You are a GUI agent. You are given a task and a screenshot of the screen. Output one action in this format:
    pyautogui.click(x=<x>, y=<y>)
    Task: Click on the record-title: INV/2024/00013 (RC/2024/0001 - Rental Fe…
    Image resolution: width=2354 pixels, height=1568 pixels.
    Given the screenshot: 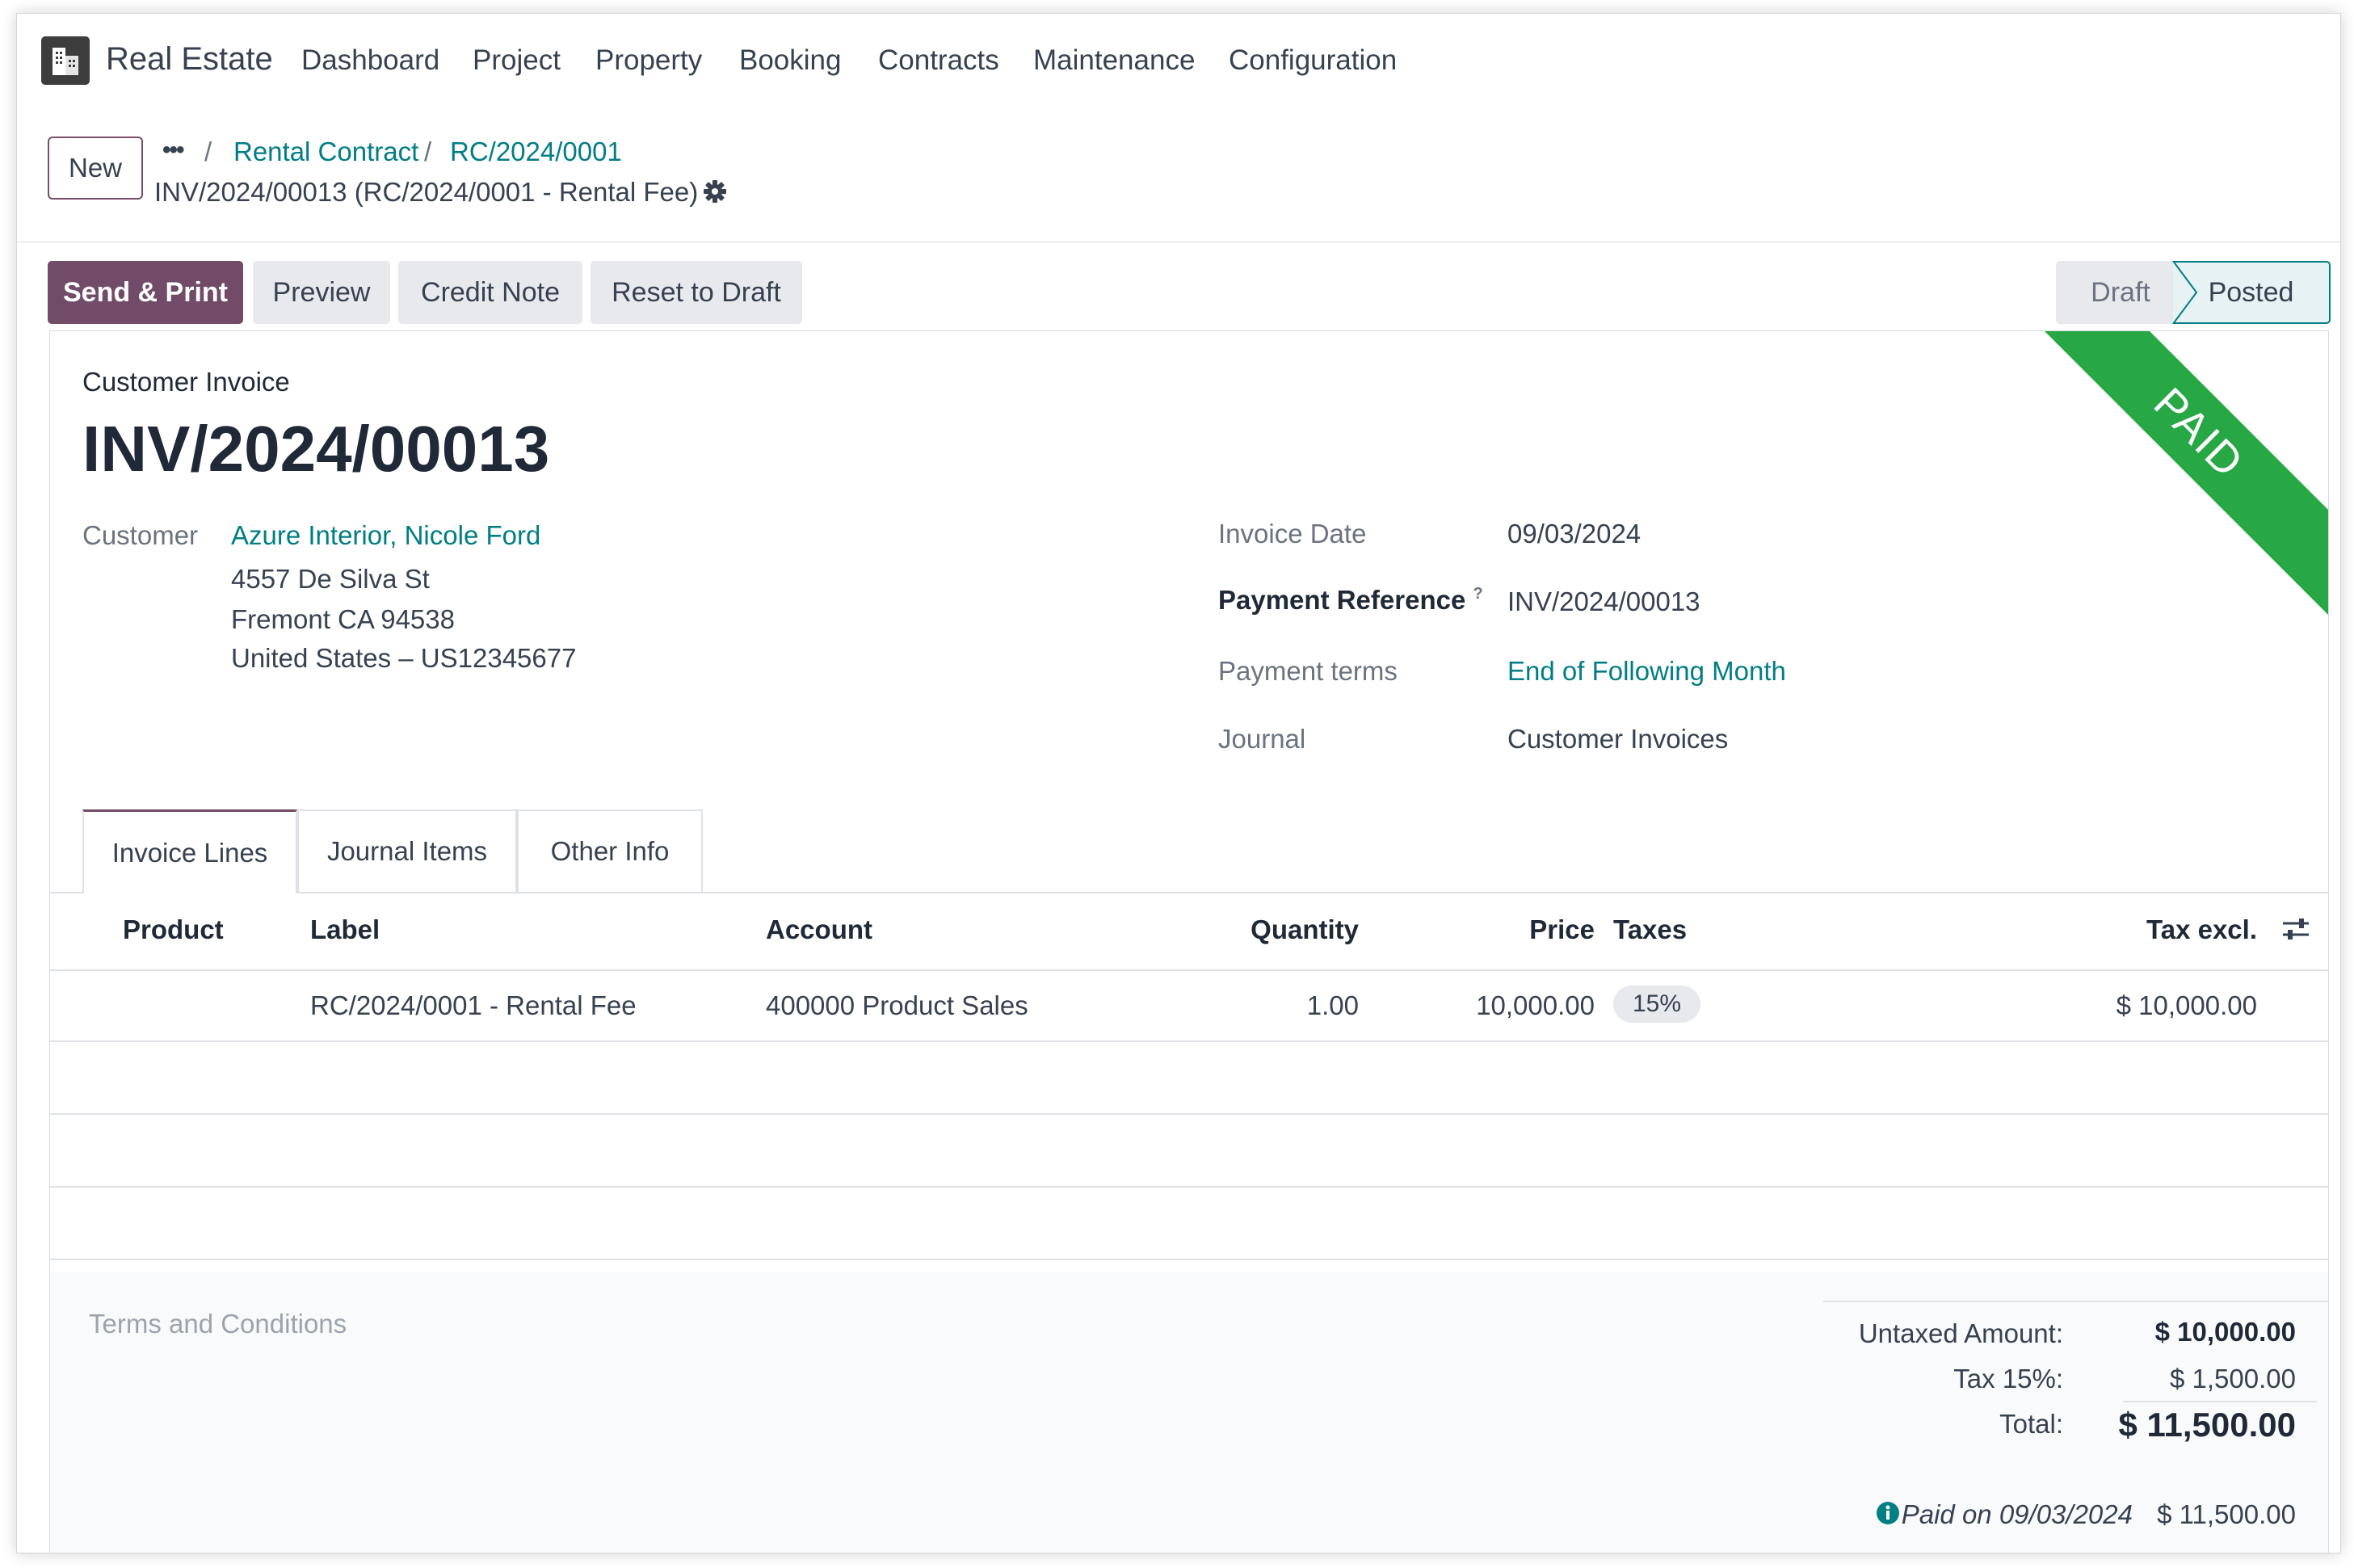 What is the action you would take?
    pyautogui.click(x=426, y=192)
    